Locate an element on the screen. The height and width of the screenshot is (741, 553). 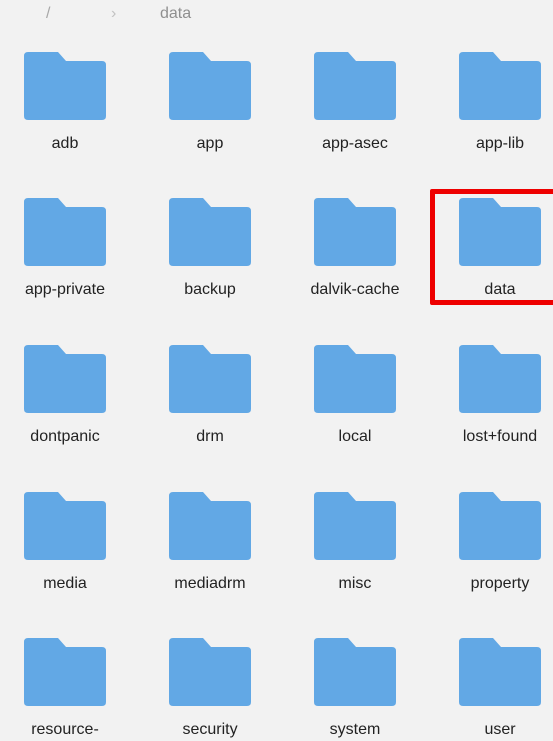
folder-label: local is located at coordinates (355, 436).